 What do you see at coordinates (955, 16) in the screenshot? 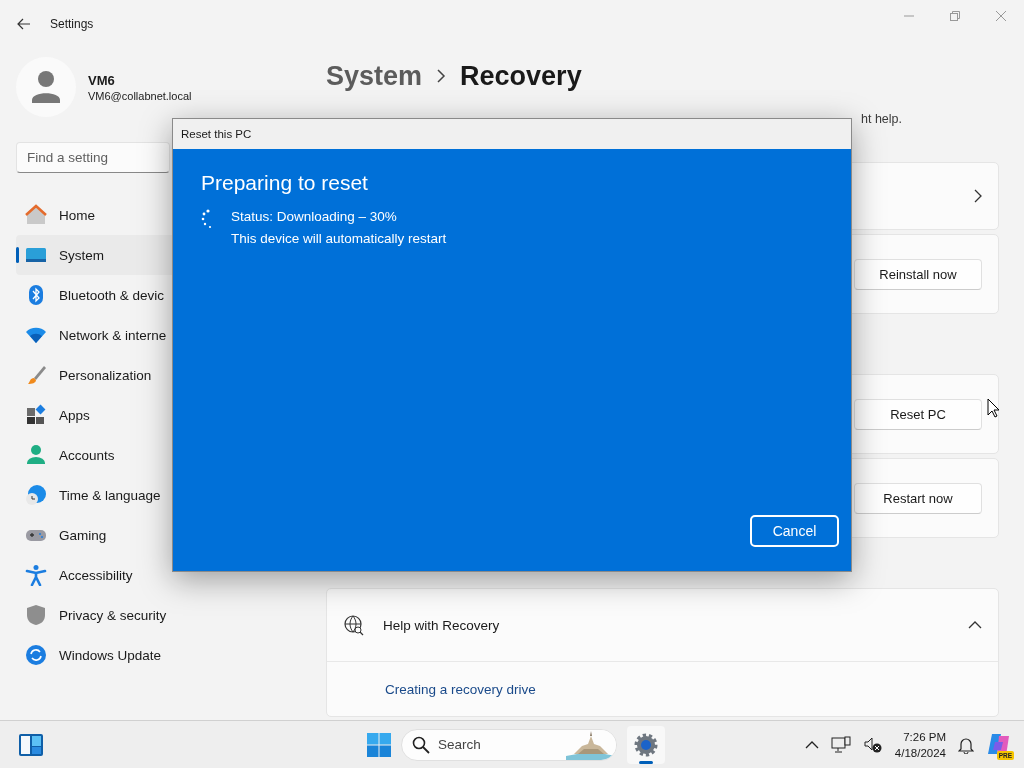
I see `restore-icon` at bounding box center [955, 16].